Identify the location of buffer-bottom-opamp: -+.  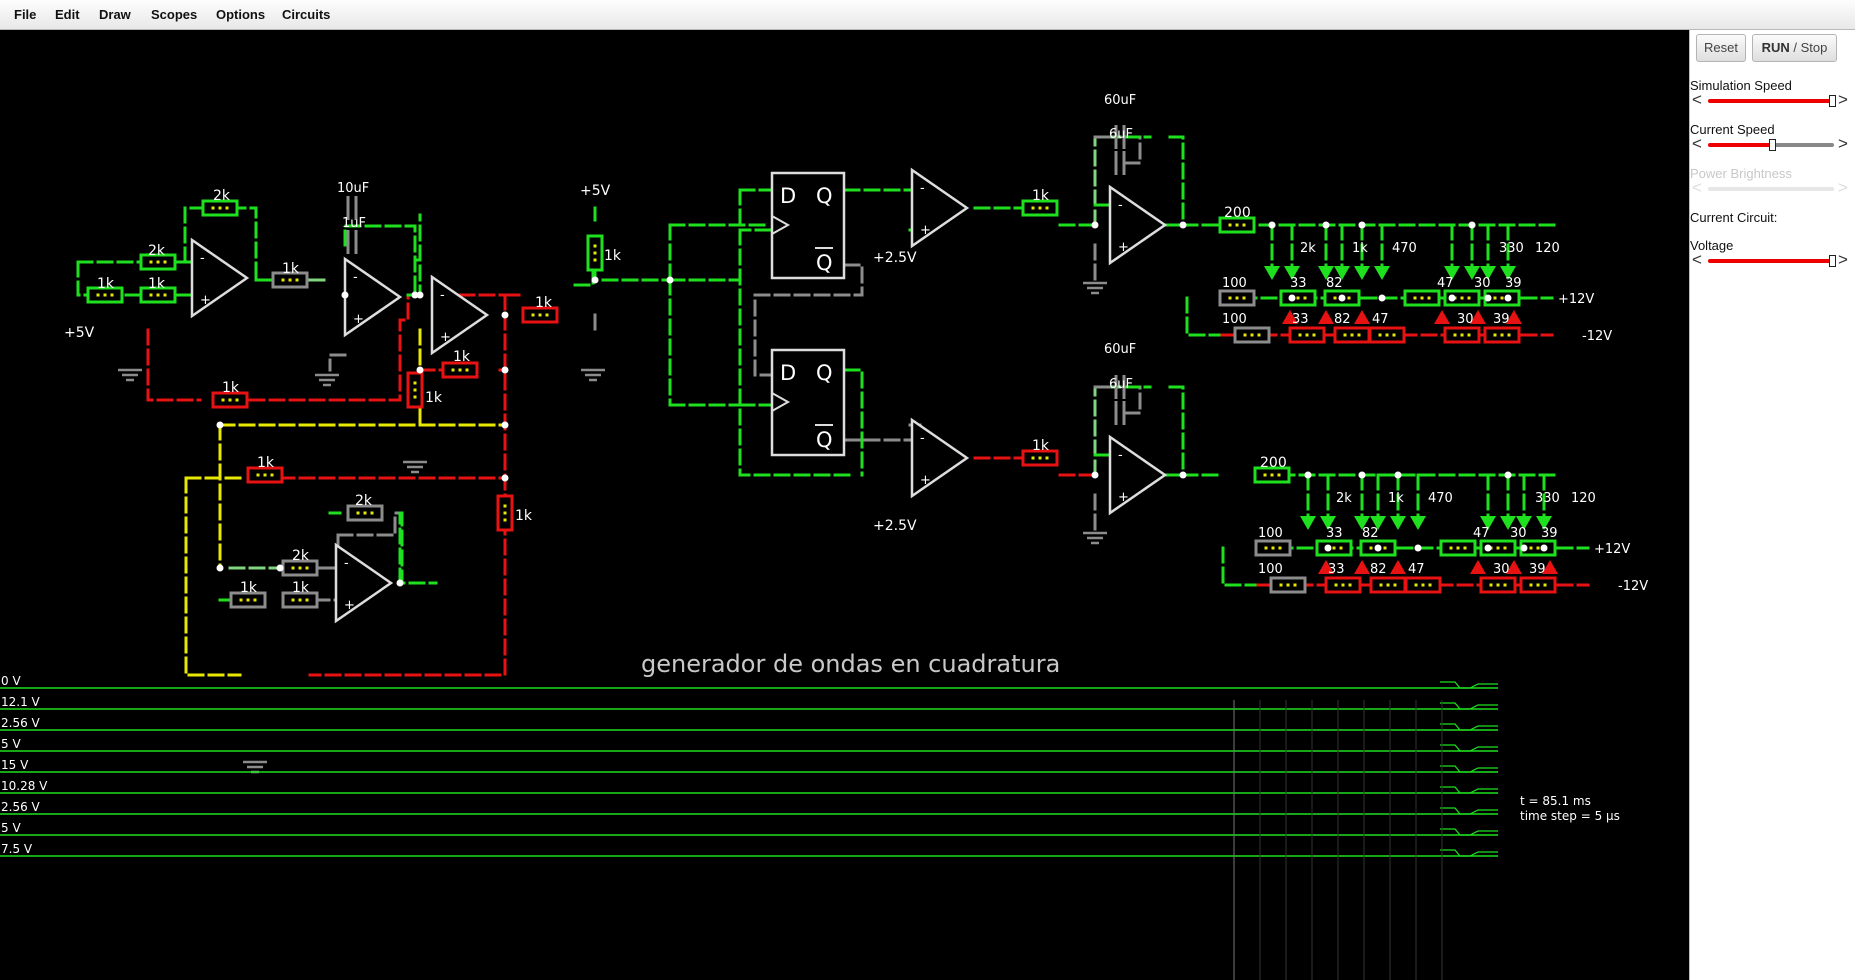
(1138, 475).